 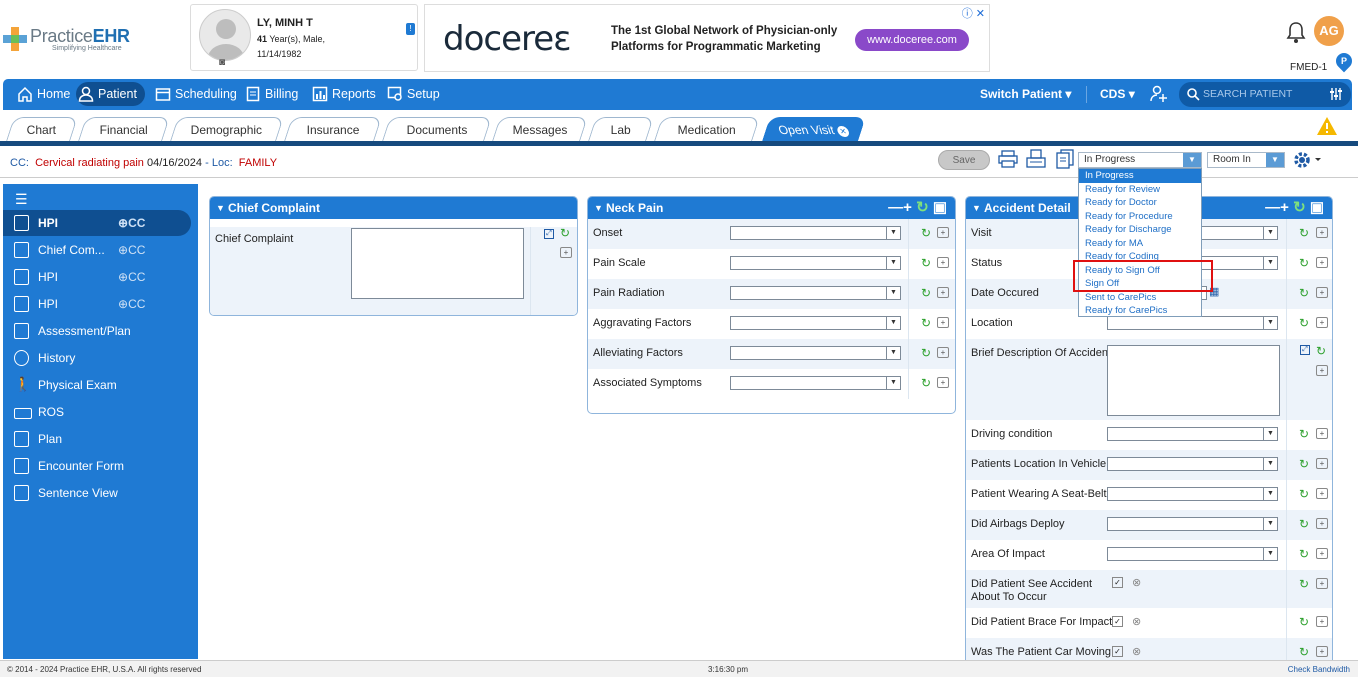 I want to click on check-bandwidth-link: Check Bandwidth, so click(x=1319, y=669).